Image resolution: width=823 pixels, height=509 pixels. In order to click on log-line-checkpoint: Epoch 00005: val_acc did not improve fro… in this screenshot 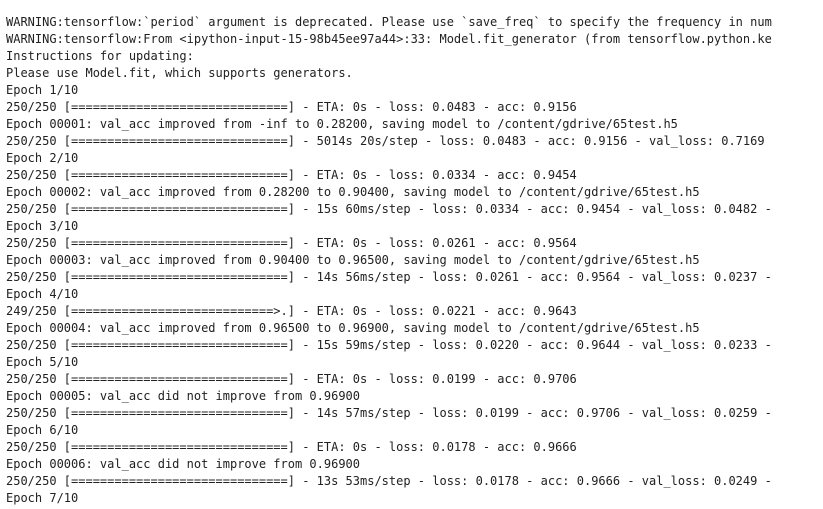, I will do `click(183, 396)`.